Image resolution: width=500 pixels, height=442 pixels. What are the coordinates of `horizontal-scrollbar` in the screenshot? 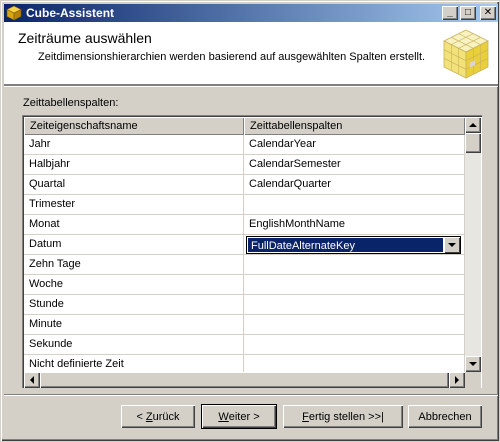 It's located at (244, 380).